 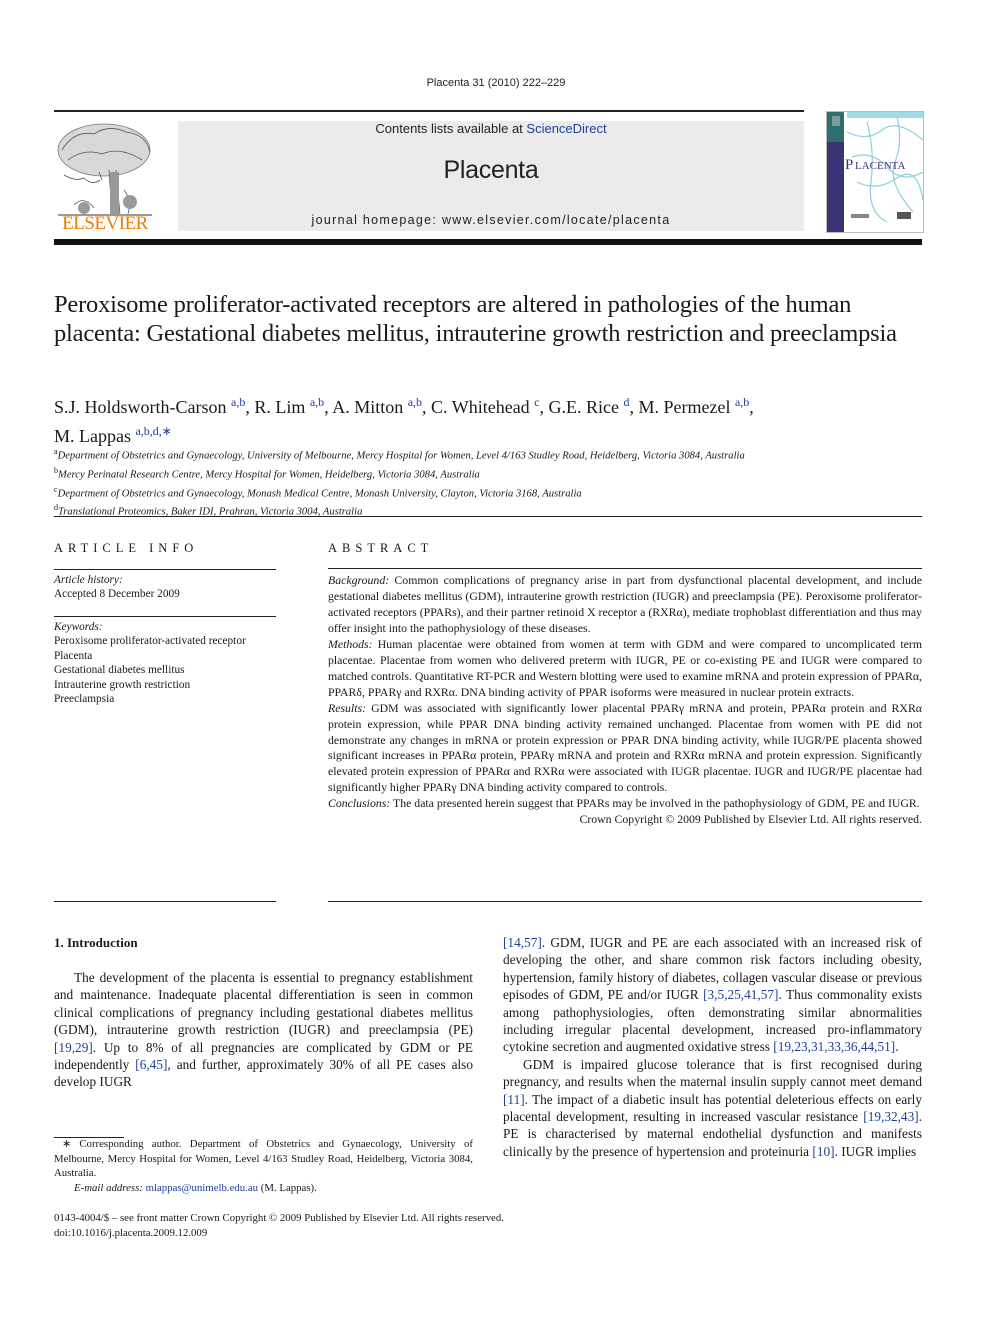 What do you see at coordinates (119, 670) in the screenshot?
I see `keyword-item: Gestational diabetes mellitus` at bounding box center [119, 670].